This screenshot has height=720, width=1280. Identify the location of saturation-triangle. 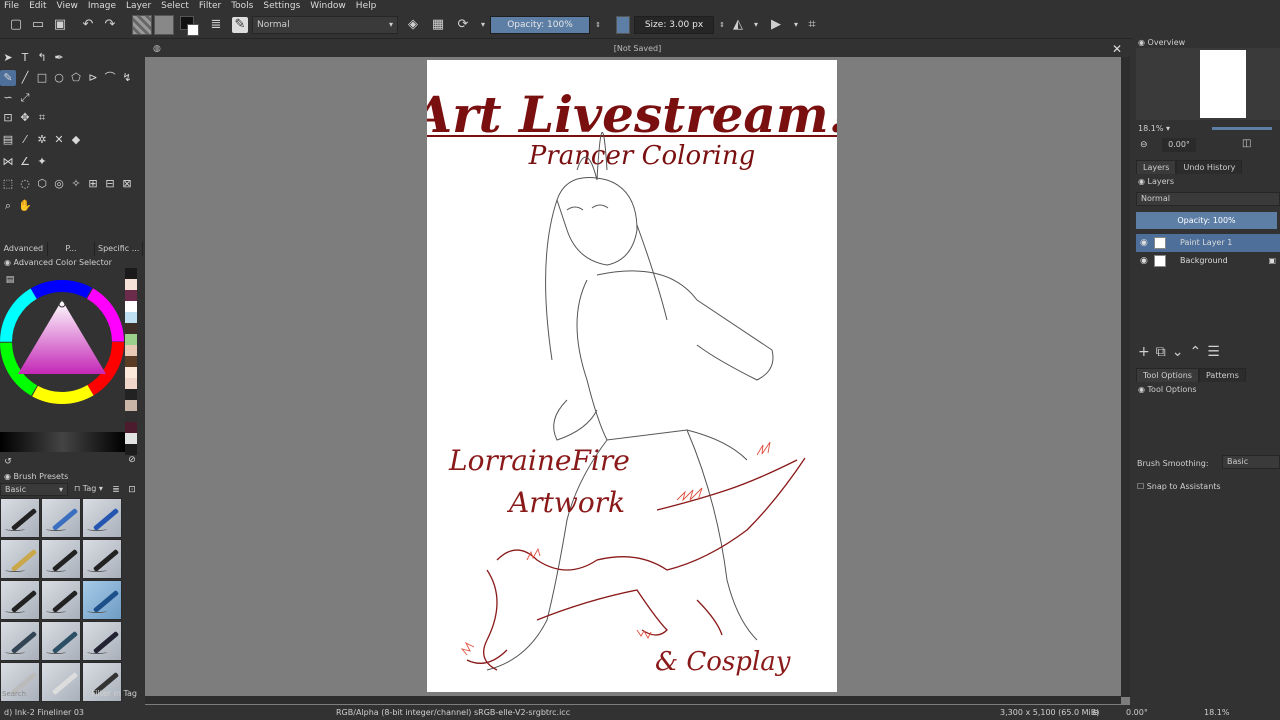
(62, 337).